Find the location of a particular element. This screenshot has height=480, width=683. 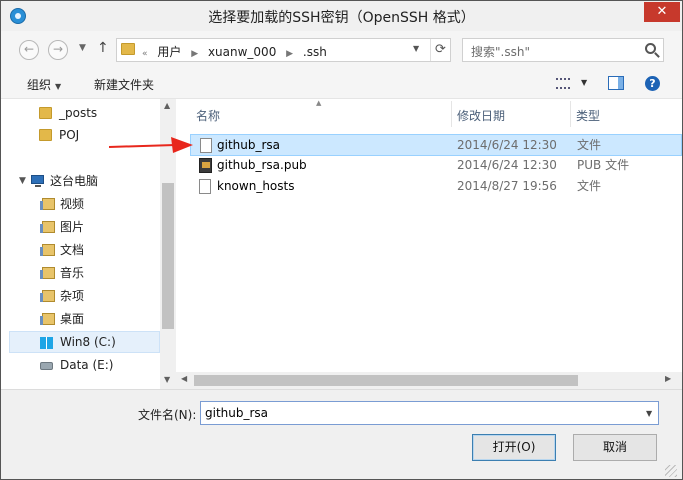

expand-chevron-icon: ▼ is located at coordinates (22, 181).